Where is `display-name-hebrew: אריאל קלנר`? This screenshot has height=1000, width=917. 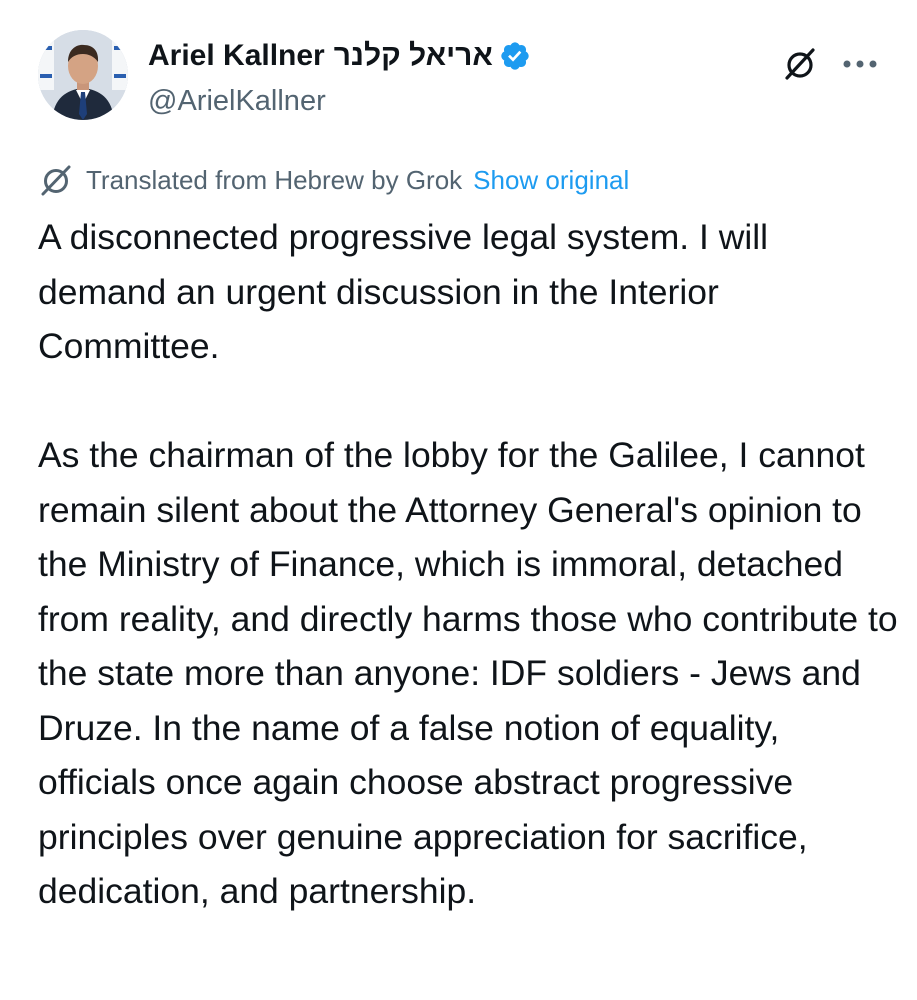 display-name-hebrew: אריאל קלנר is located at coordinates (413, 56).